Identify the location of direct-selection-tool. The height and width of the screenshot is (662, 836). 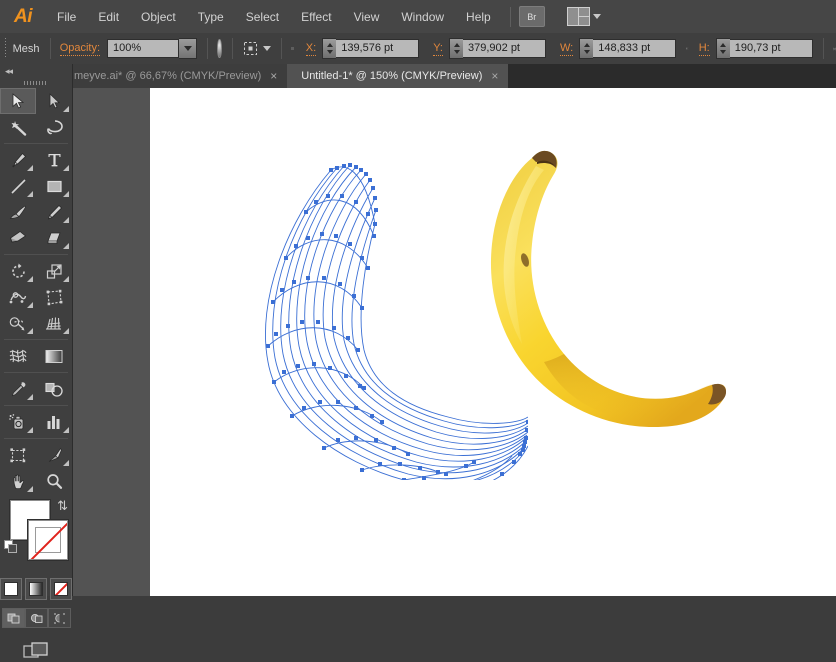
(54, 101).